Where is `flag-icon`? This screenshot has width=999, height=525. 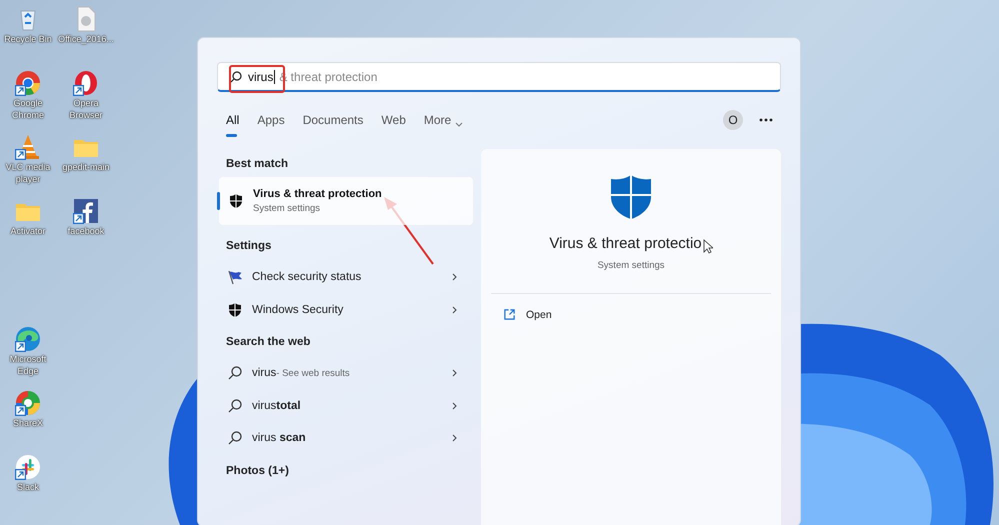 flag-icon is located at coordinates (235, 277).